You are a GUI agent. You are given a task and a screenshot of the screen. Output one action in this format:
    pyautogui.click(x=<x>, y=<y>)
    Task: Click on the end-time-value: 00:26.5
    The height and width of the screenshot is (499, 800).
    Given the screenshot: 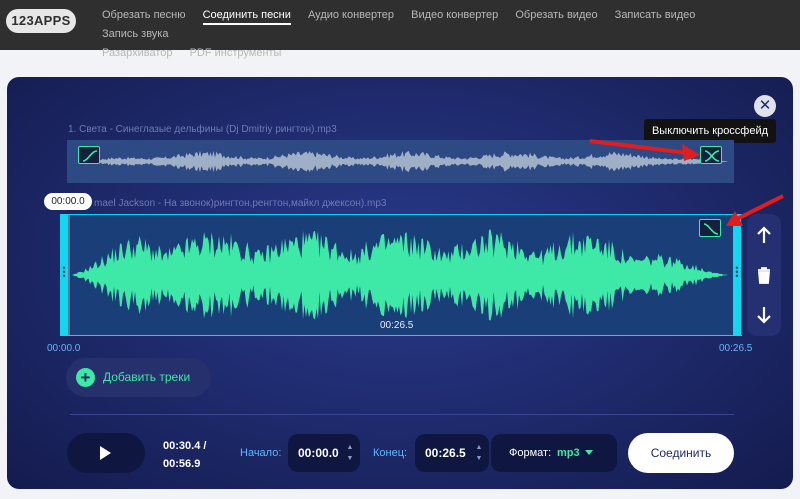 What is the action you would take?
    pyautogui.click(x=445, y=453)
    